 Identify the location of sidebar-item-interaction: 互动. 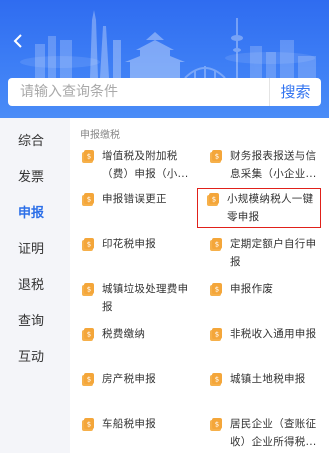
(30, 358).